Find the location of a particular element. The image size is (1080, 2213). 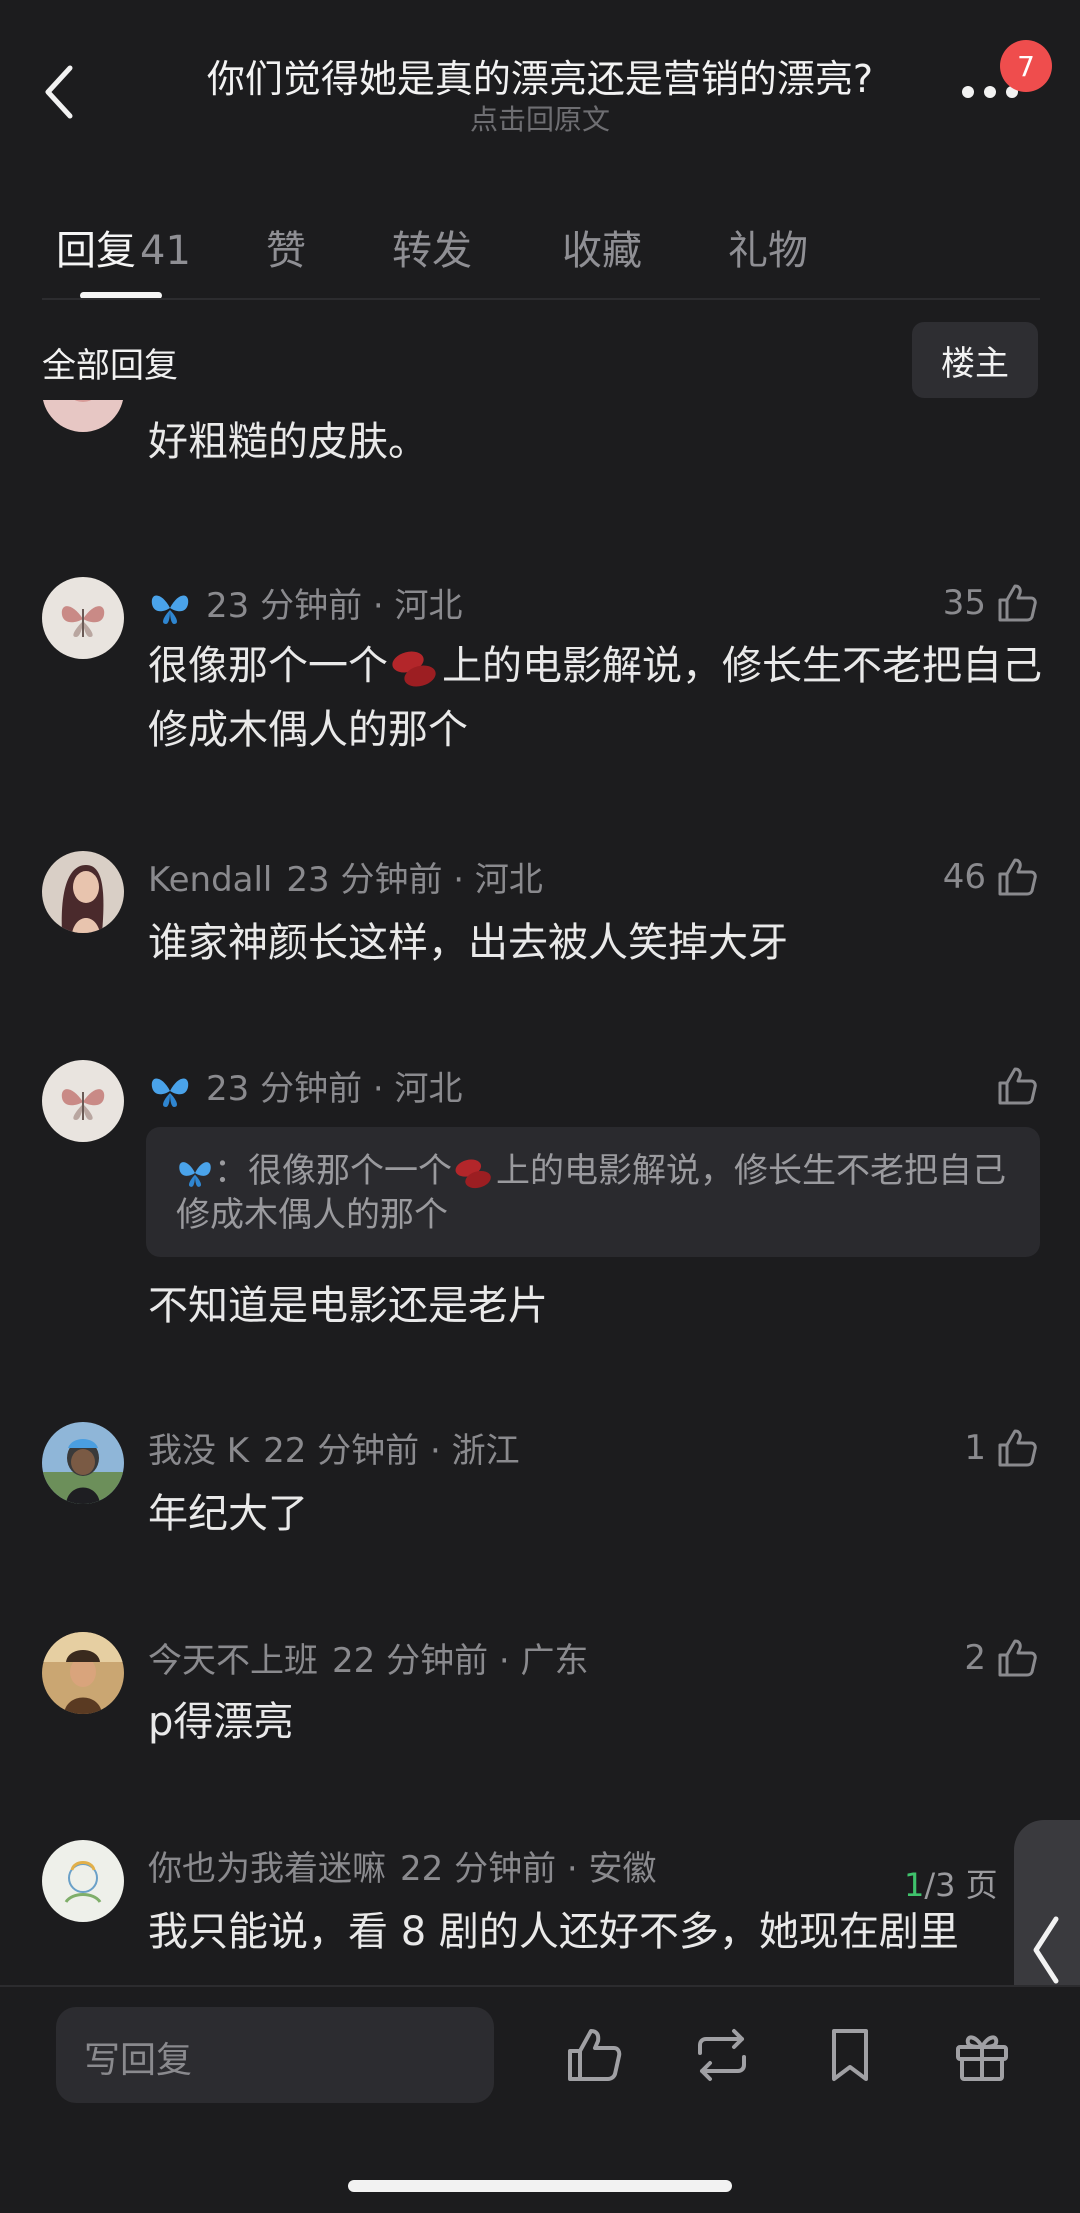

like-post-button is located at coordinates (594, 2055).